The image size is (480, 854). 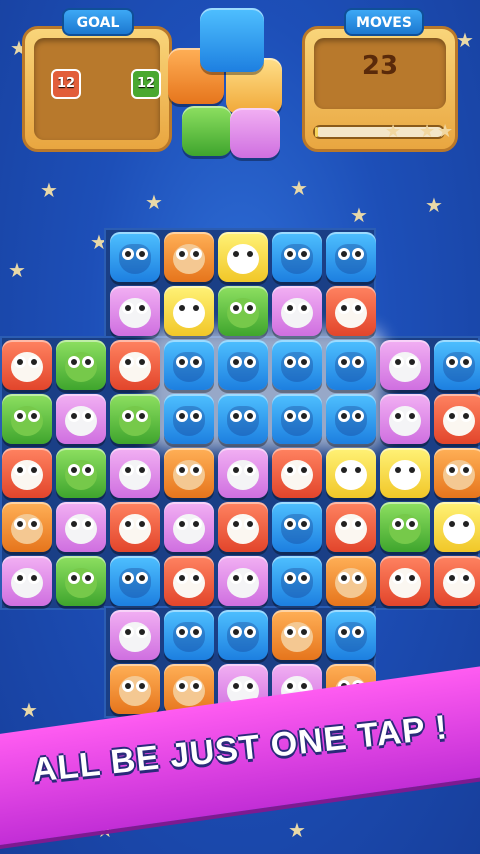 I want to click on hud-frog-tile, so click(x=207, y=131).